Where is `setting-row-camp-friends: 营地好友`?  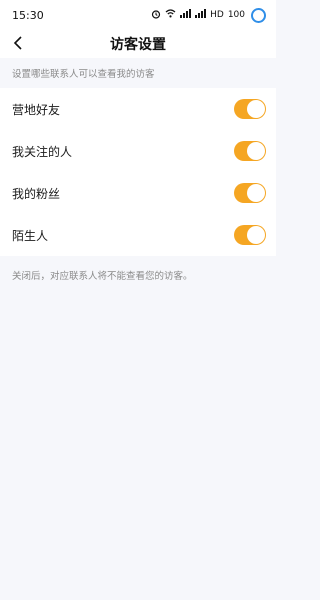 setting-row-camp-friends: 营地好友 is located at coordinates (138, 109).